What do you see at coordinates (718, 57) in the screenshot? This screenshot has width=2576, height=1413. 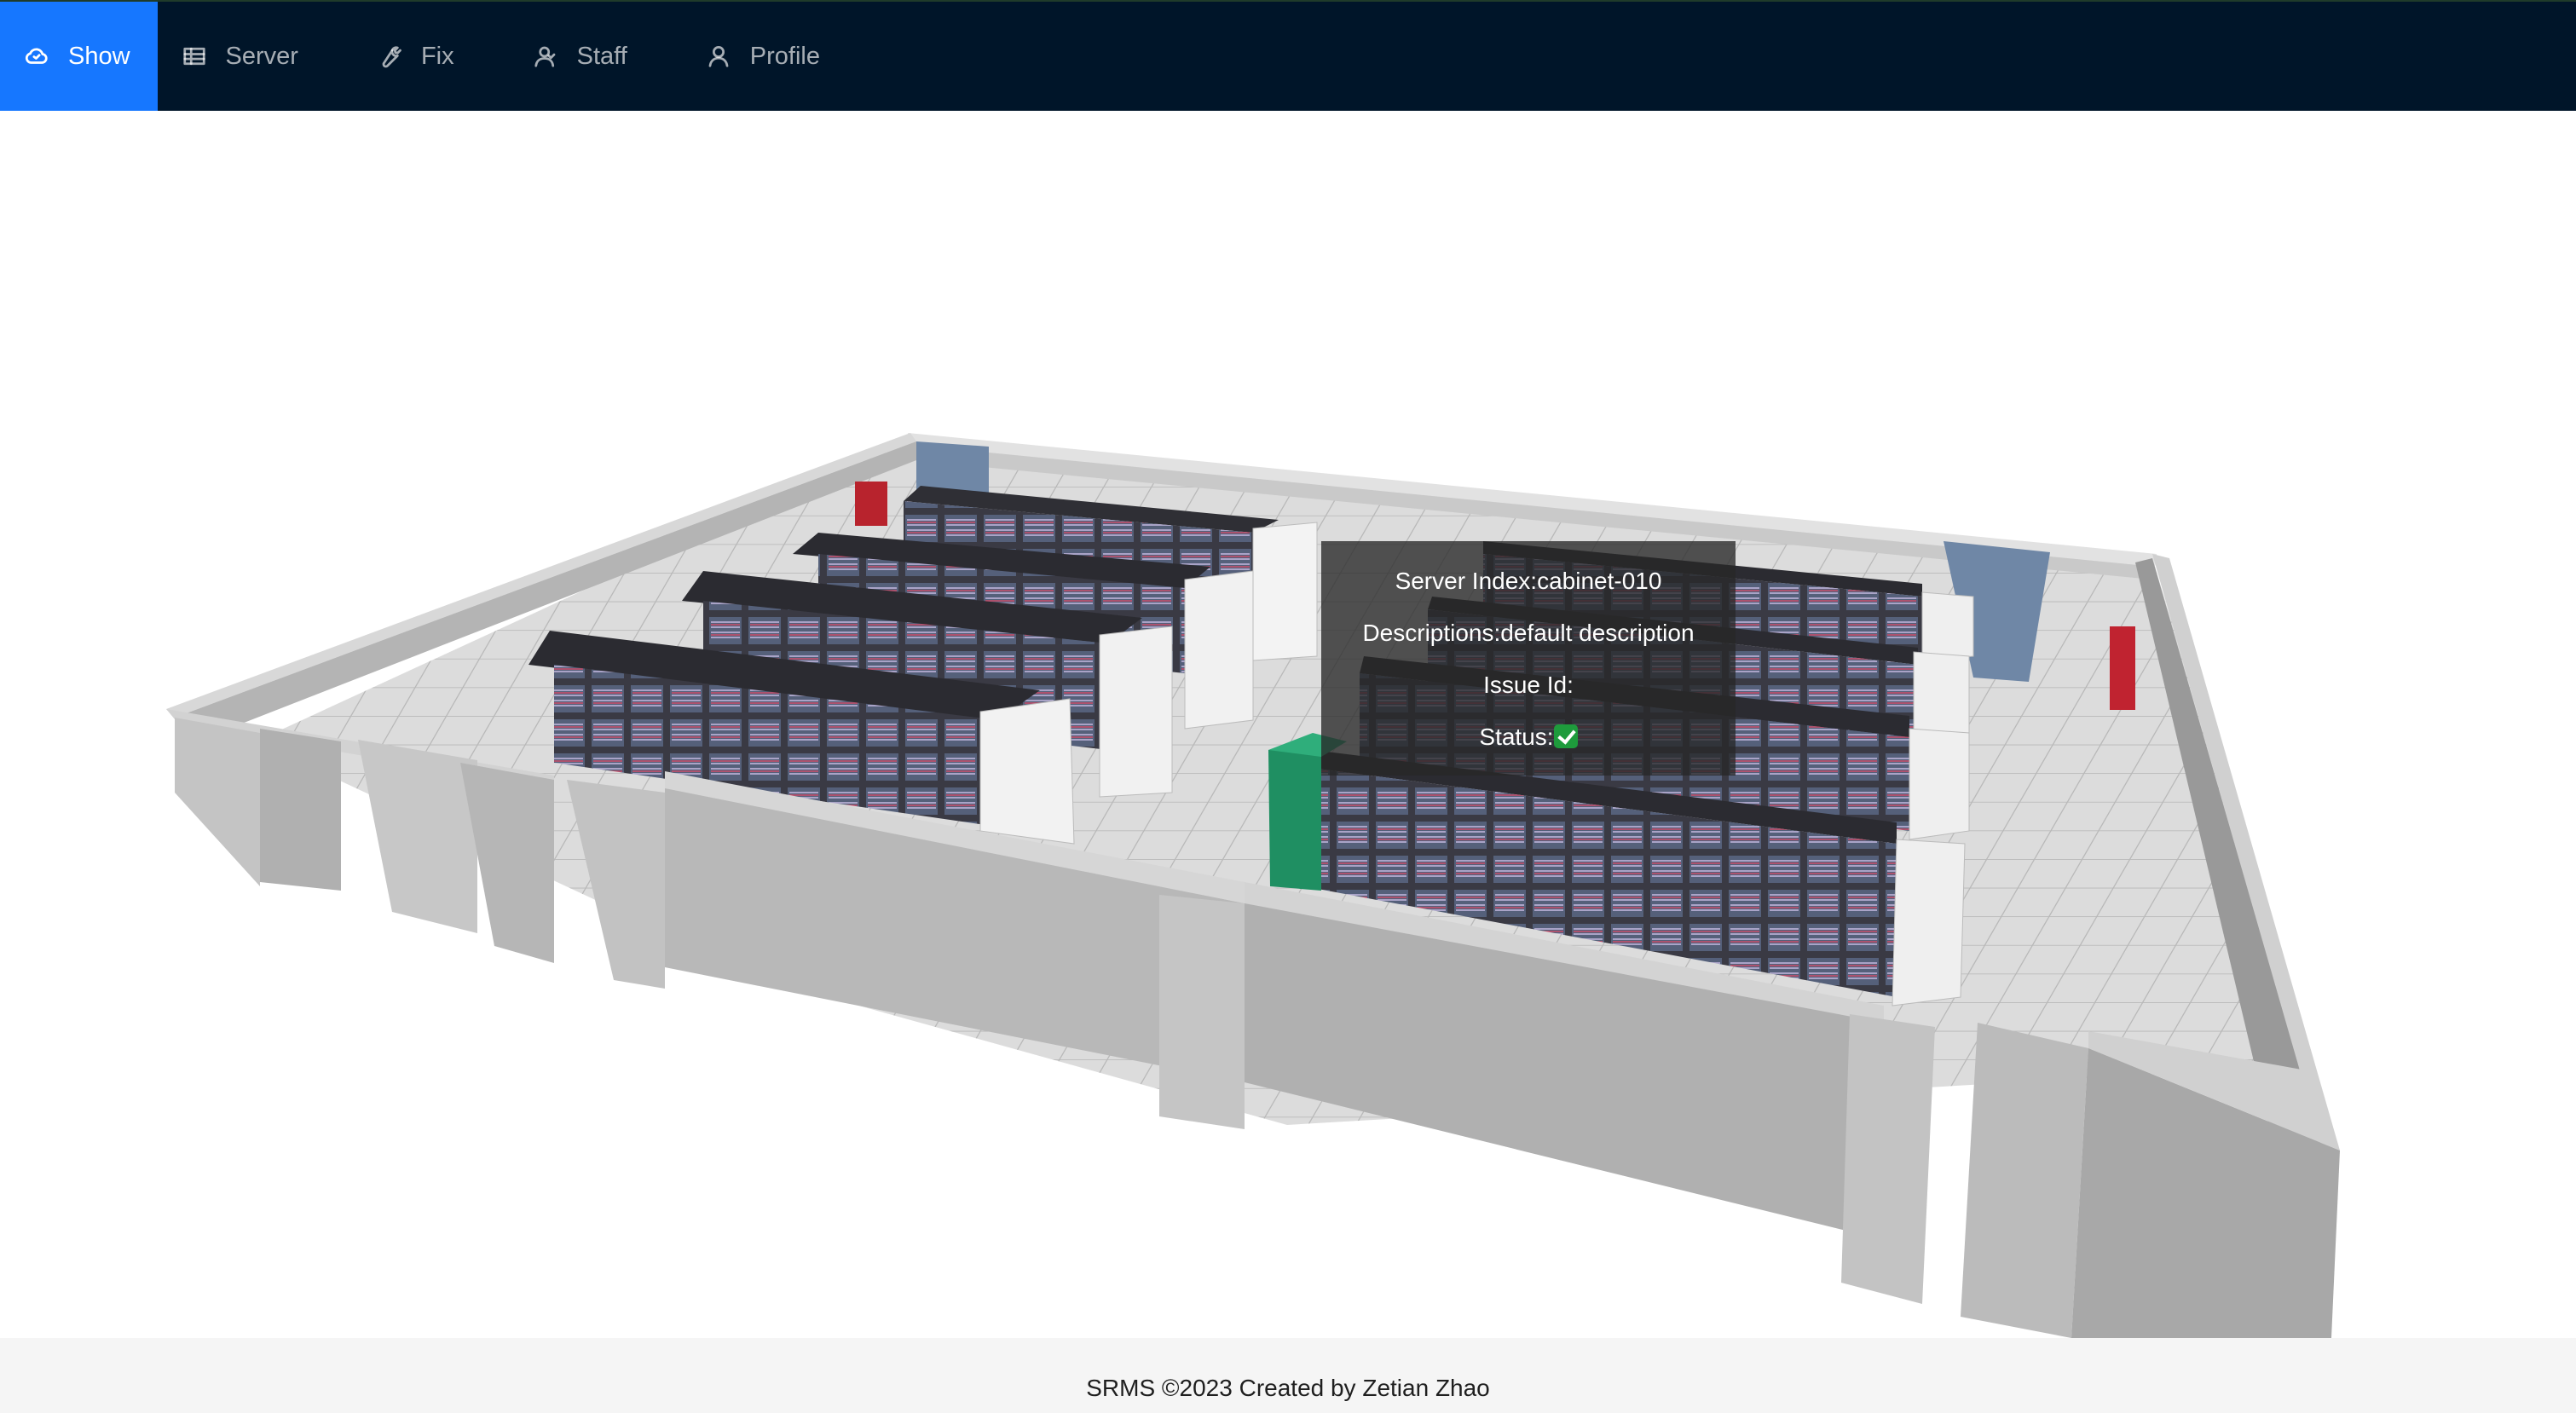 I see `user-icon` at bounding box center [718, 57].